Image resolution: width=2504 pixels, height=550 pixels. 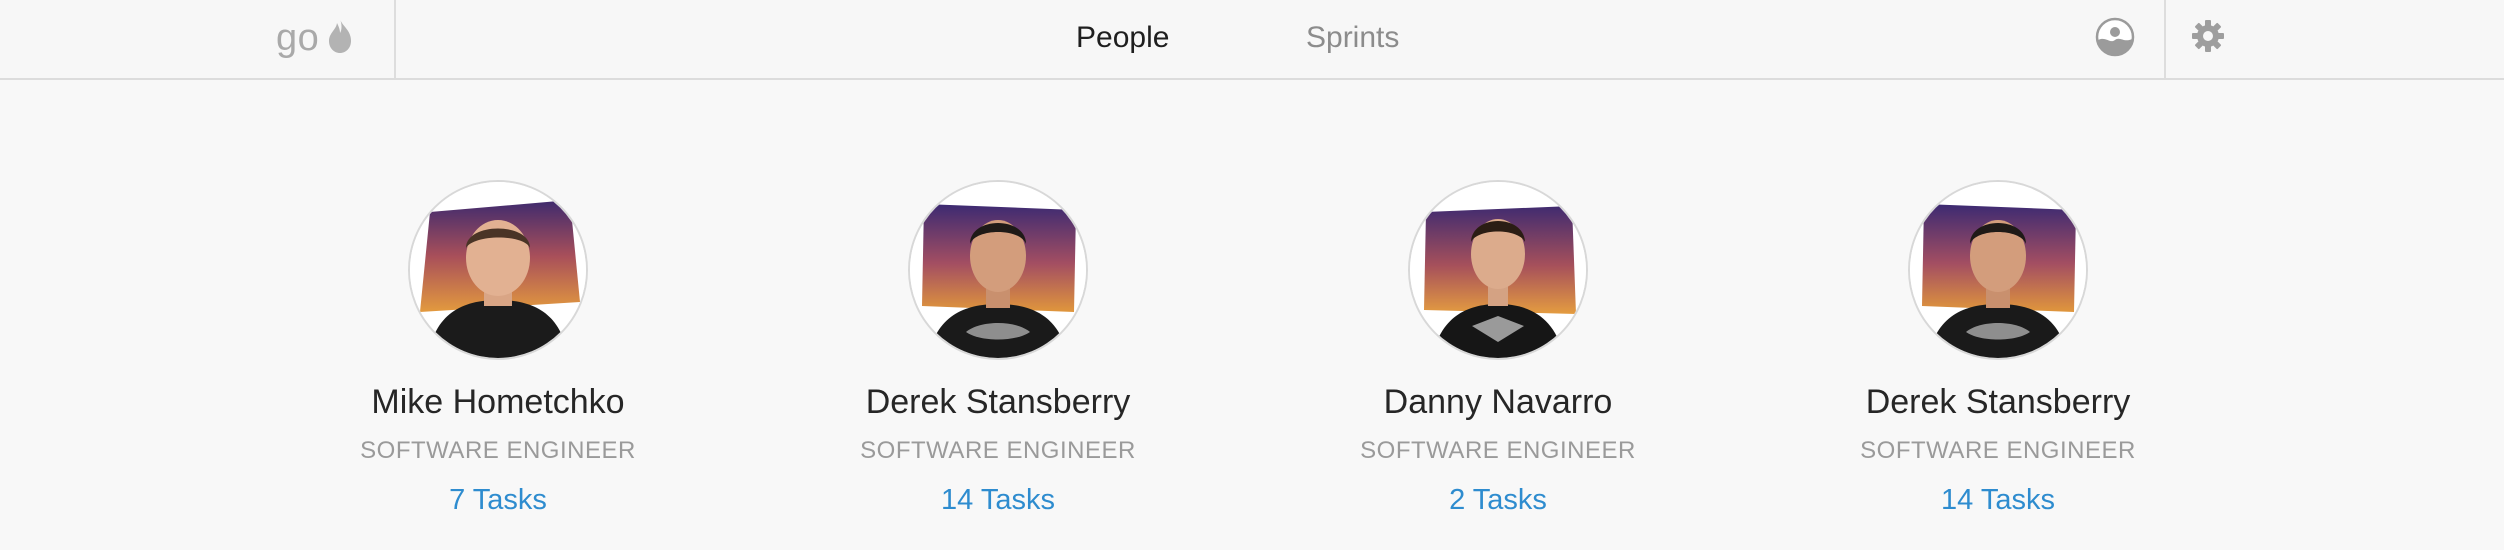 I want to click on header-divider-left, so click(x=395, y=39).